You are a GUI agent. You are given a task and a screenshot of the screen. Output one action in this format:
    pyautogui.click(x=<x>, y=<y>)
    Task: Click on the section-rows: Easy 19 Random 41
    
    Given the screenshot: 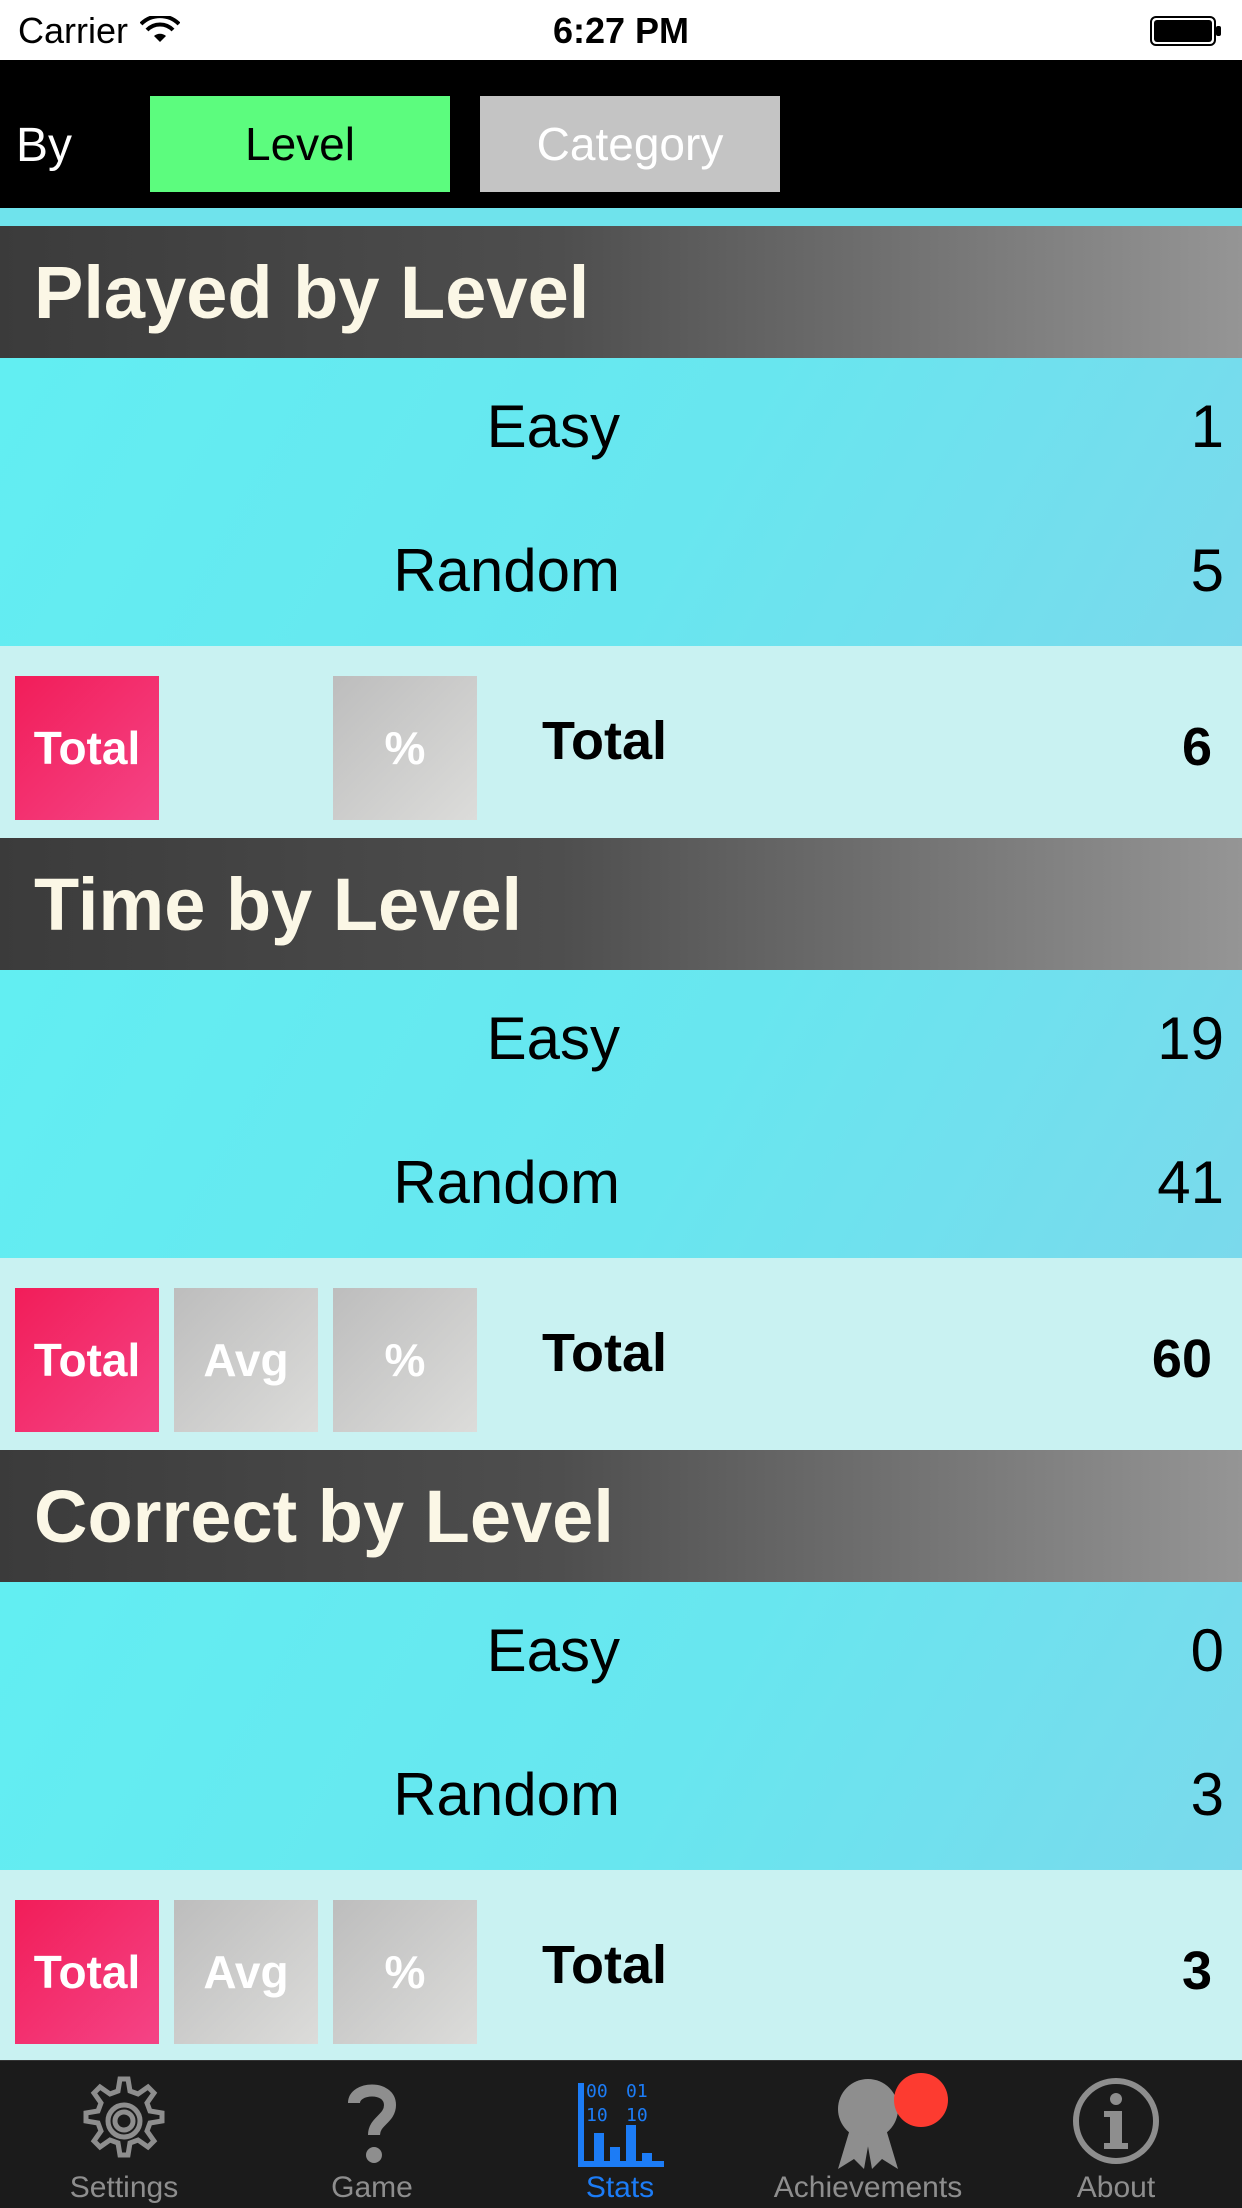 What is the action you would take?
    pyautogui.click(x=621, y=1114)
    